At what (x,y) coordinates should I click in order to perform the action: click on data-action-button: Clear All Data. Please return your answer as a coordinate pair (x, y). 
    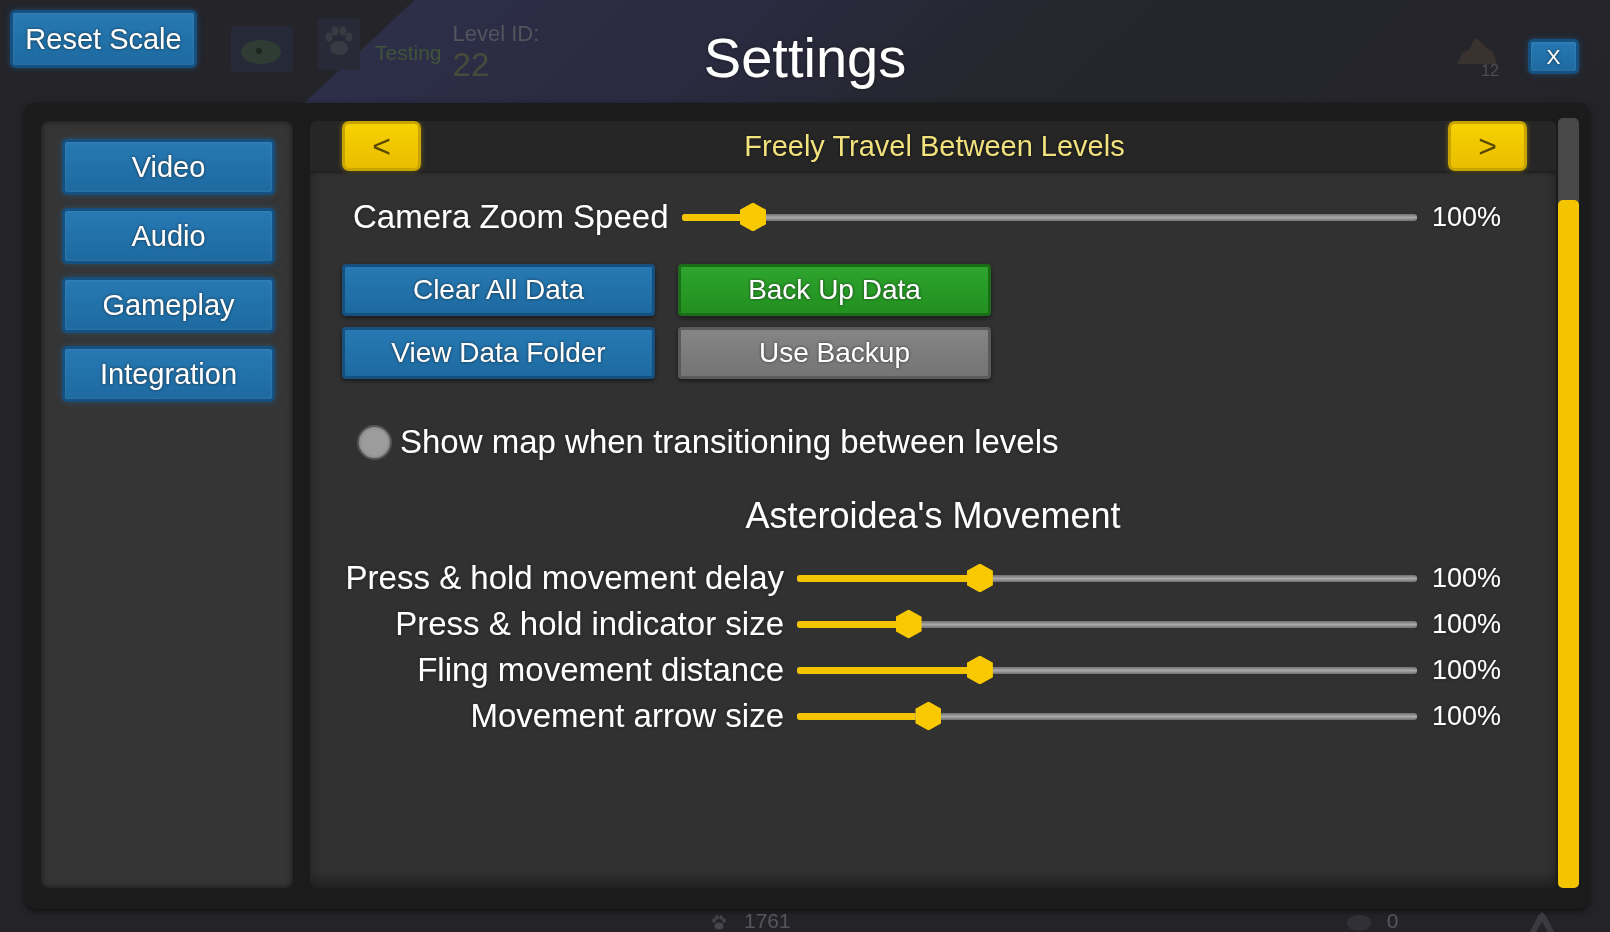
    Looking at the image, I should click on (498, 290).